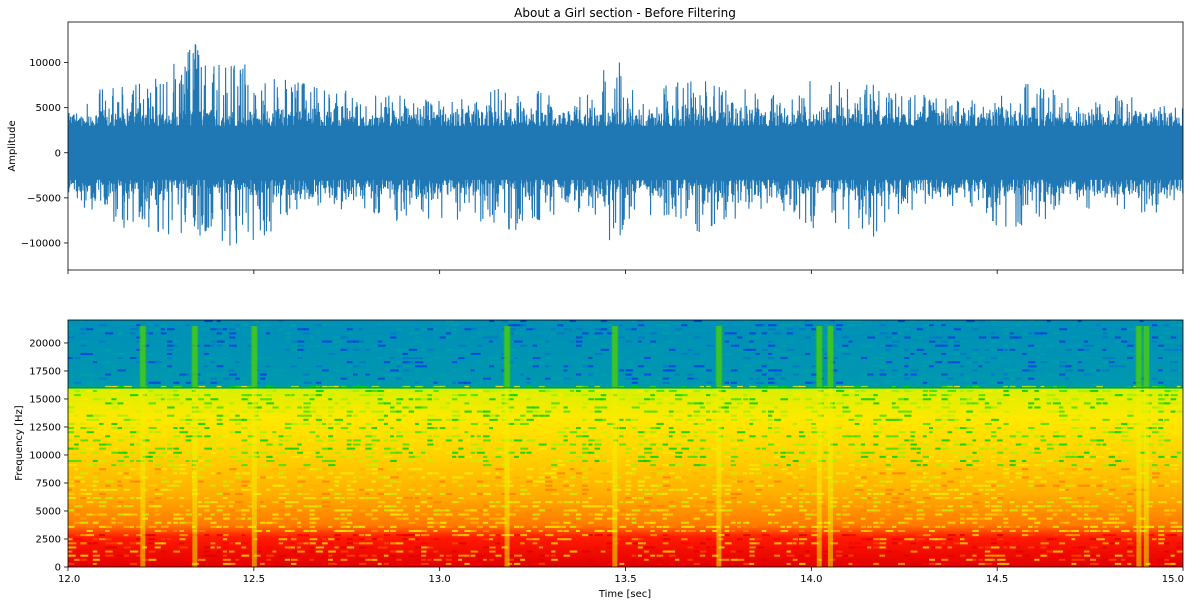 The height and width of the screenshot is (604, 1202). What do you see at coordinates (625, 13) in the screenshot?
I see `waveform-title: About a Girl section - Before Filtering` at bounding box center [625, 13].